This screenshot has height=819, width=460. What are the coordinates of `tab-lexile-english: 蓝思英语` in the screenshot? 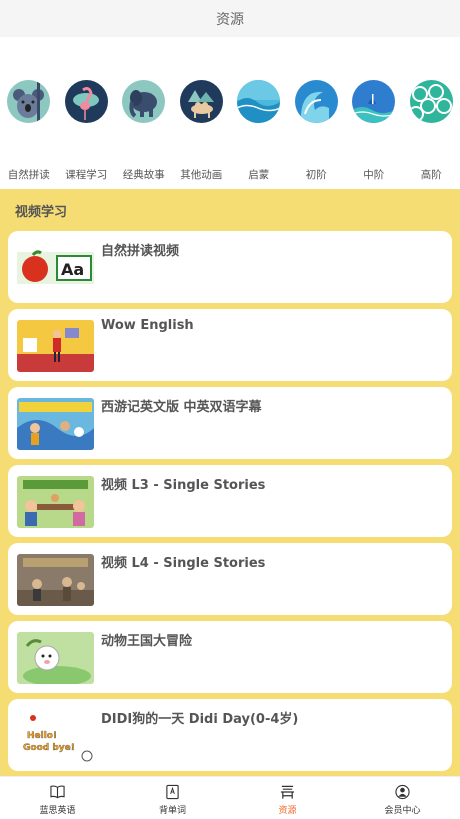 It's located at (57, 798).